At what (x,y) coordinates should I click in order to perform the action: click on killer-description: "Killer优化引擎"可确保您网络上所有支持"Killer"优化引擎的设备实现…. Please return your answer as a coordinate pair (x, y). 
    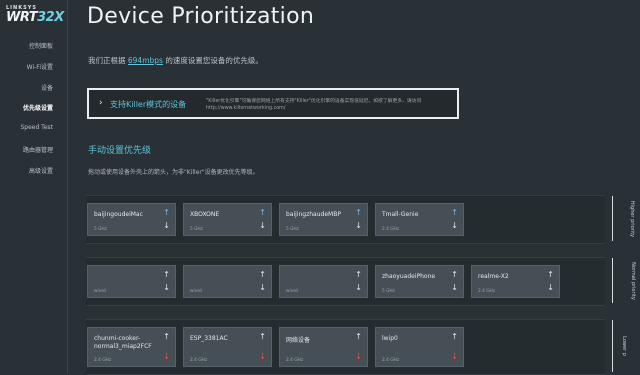
    Looking at the image, I should click on (314, 101).